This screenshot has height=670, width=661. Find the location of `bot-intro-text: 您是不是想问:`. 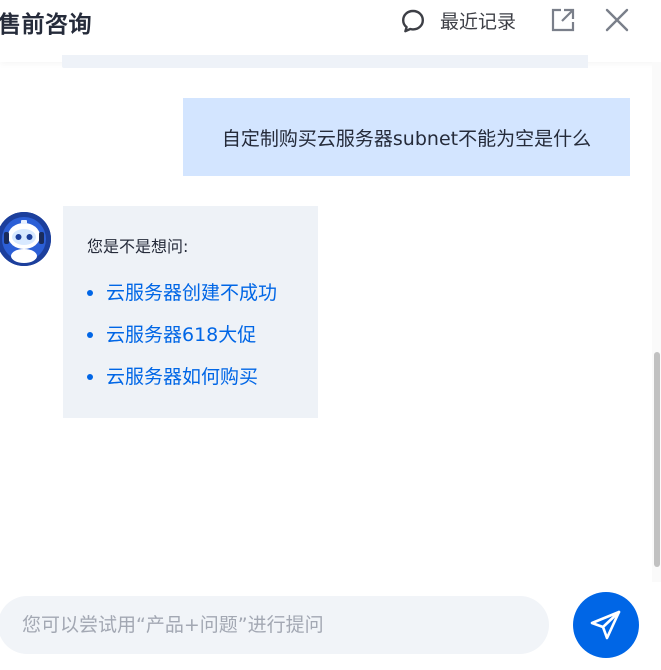

bot-intro-text: 您是不是想问: is located at coordinates (138, 246).